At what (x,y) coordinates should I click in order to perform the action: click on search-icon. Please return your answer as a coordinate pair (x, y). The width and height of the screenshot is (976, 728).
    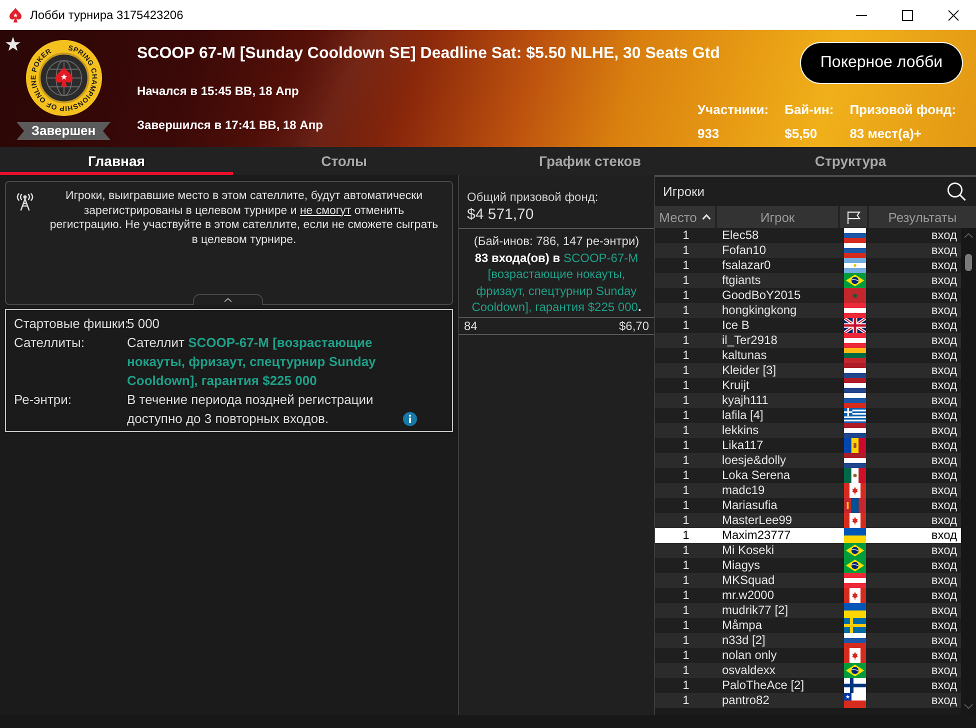
    Looking at the image, I should click on (956, 191).